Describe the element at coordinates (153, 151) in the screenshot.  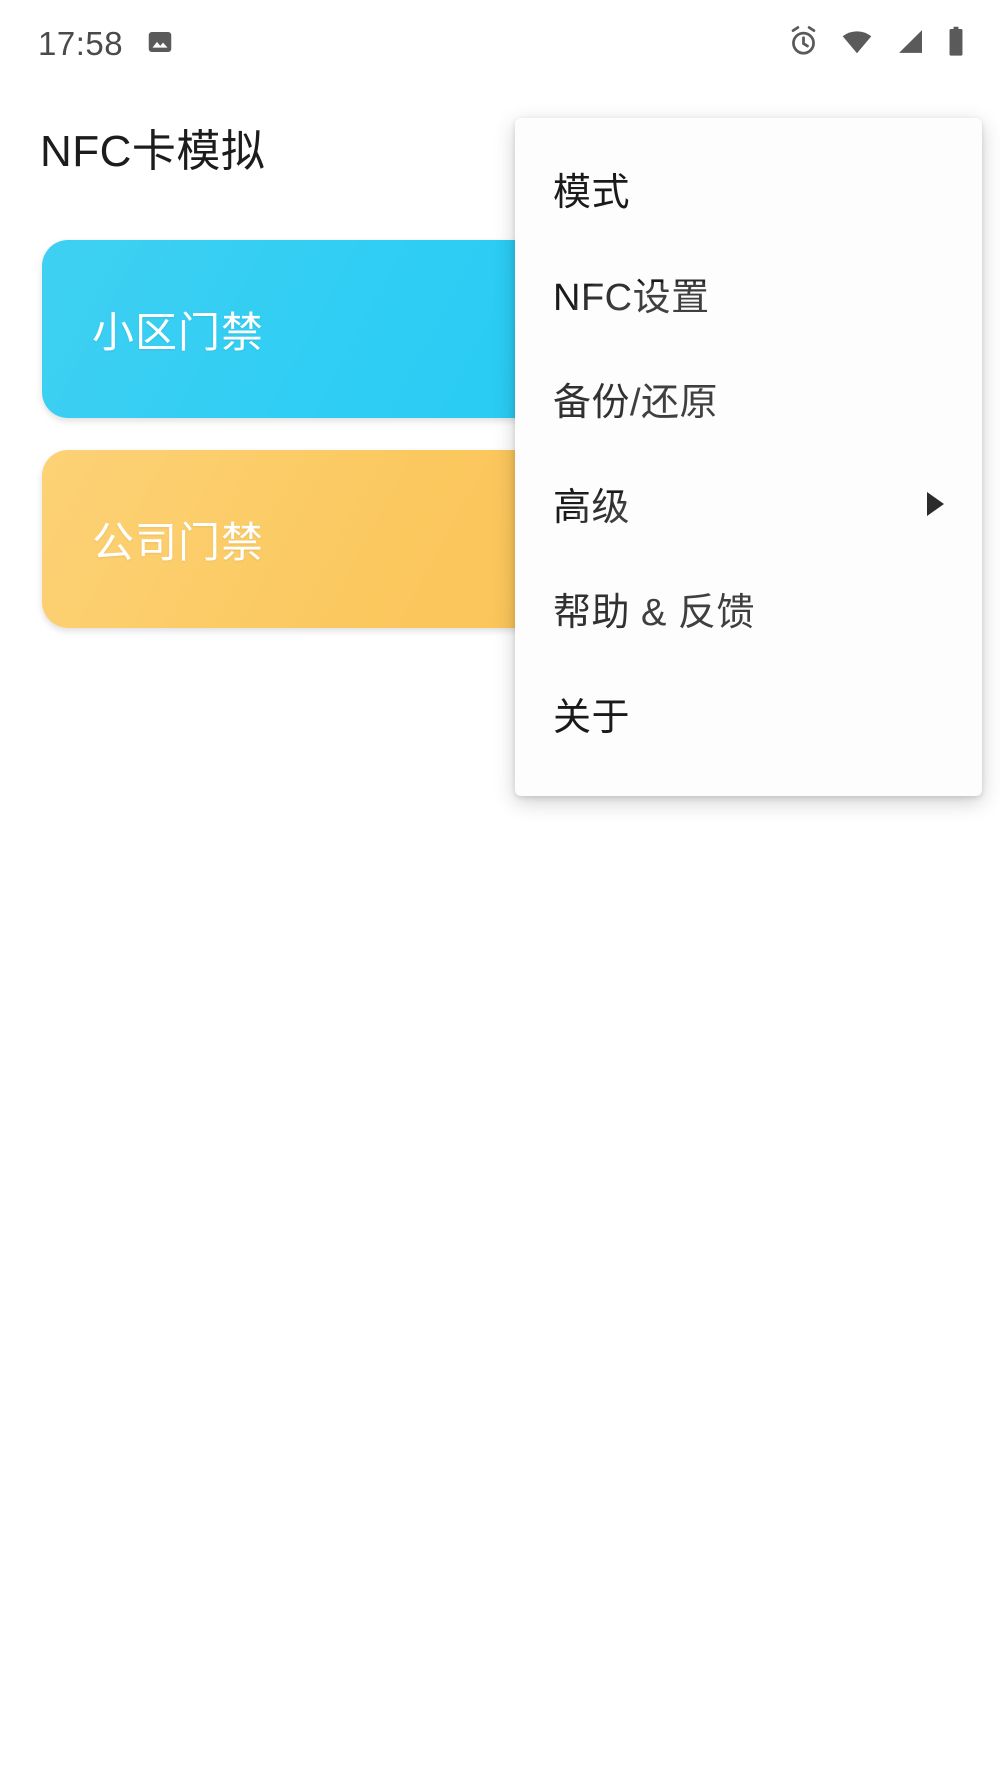
I see `page-title: NFC卡模拟` at that location.